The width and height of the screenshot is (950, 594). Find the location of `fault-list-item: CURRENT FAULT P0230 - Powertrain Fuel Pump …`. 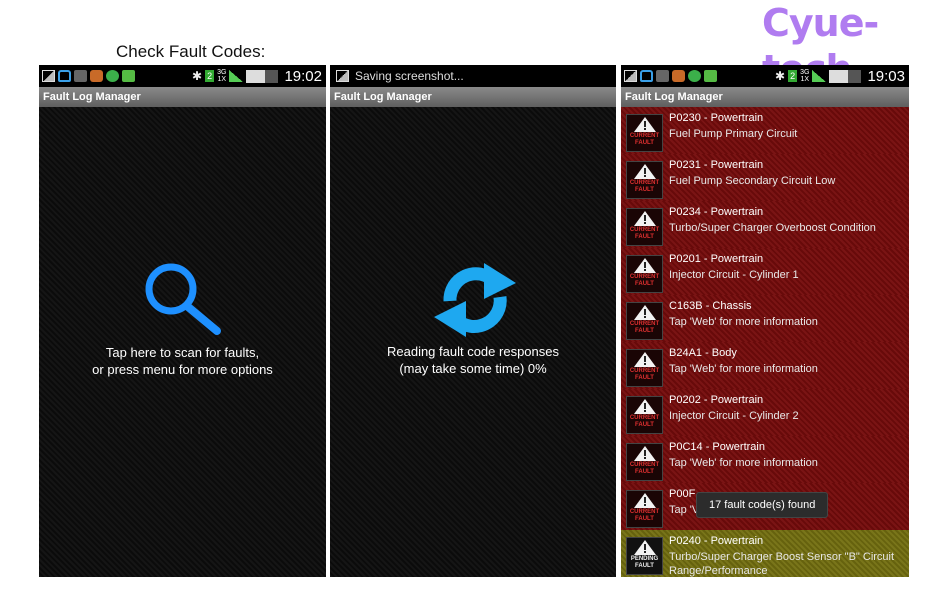

fault-list-item: CURRENT FAULT P0230 - Powertrain Fuel Pump … is located at coordinates (765, 130).